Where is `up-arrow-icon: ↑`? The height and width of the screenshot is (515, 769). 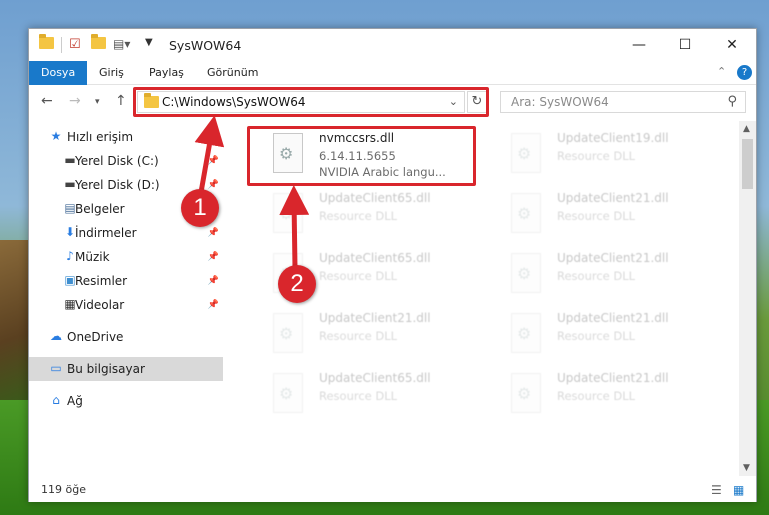
up-arrow-icon: ↑ is located at coordinates (121, 101).